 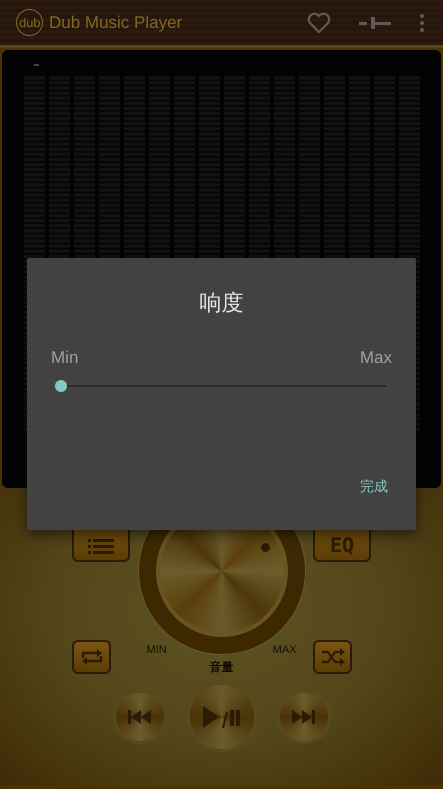 I want to click on shuffle-icon, so click(x=332, y=657).